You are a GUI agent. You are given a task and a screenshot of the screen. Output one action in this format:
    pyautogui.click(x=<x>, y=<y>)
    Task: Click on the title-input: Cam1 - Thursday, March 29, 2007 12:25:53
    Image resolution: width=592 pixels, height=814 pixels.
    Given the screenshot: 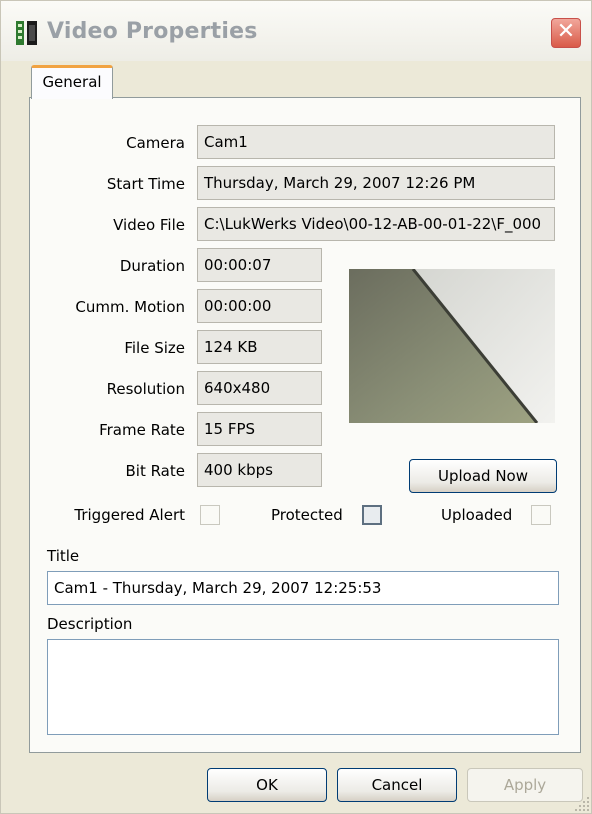 What is the action you would take?
    pyautogui.click(x=303, y=588)
    